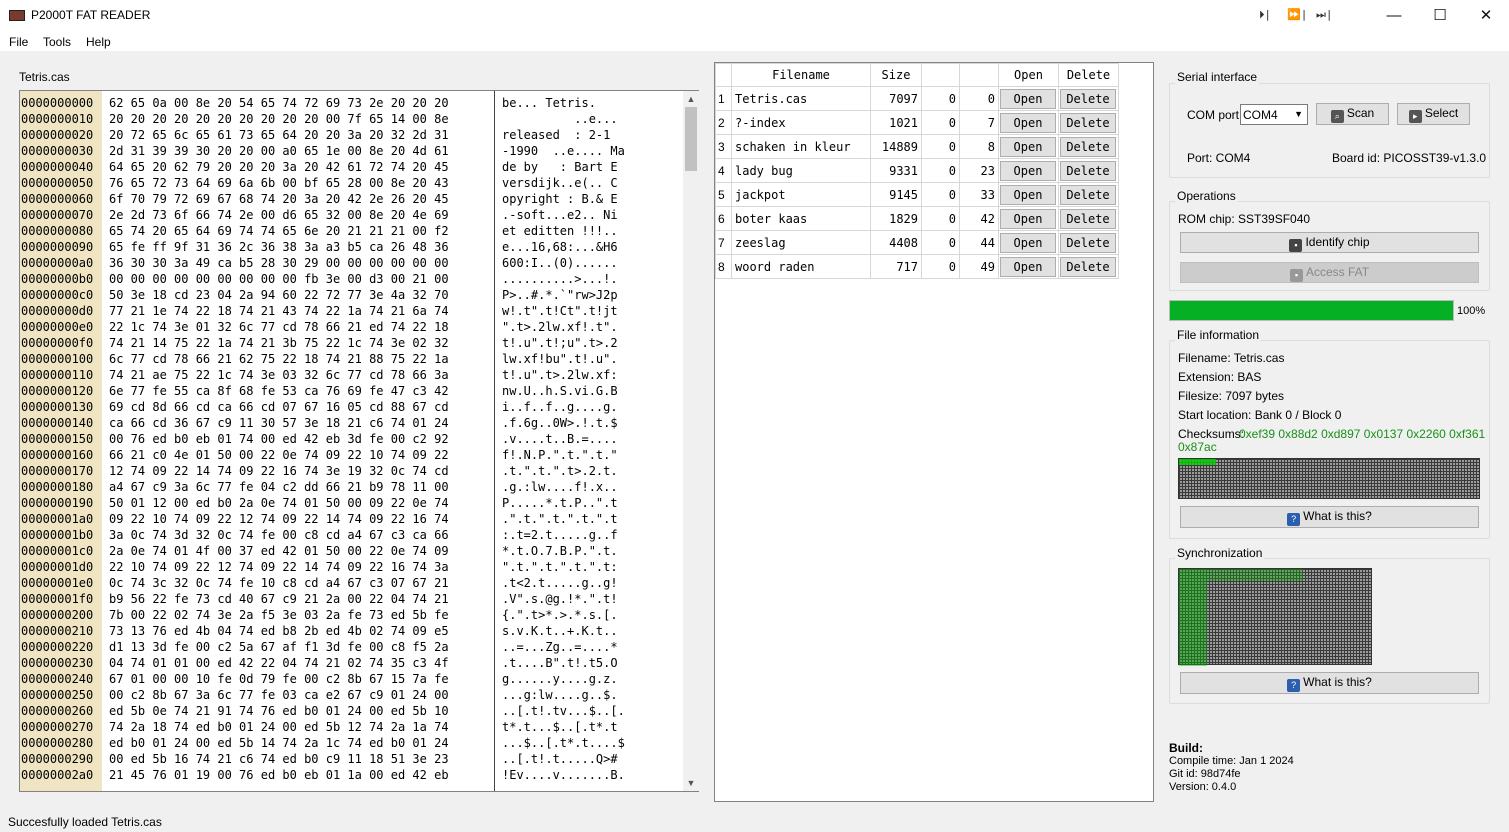  What do you see at coordinates (801, 122) in the screenshot?
I see `row-filename: ?-index` at bounding box center [801, 122].